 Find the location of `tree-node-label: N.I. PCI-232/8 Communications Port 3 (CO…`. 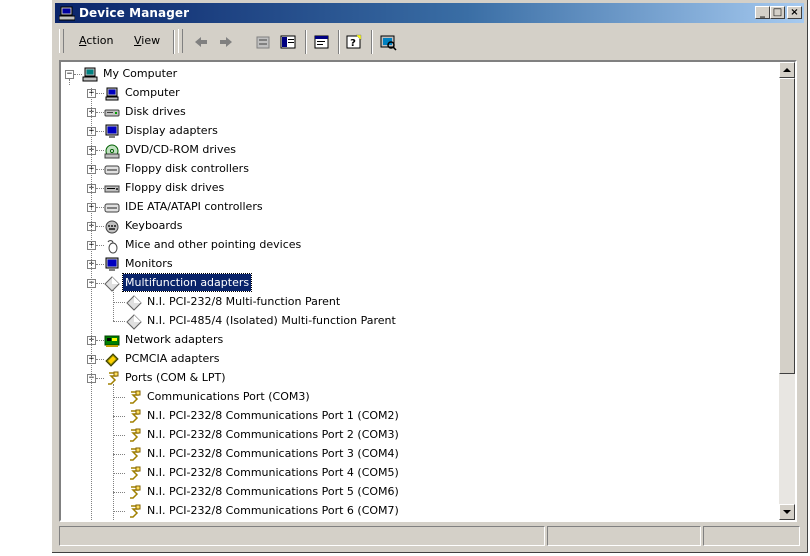

tree-node-label: N.I. PCI-232/8 Communications Port 3 (CO… is located at coordinates (273, 453).